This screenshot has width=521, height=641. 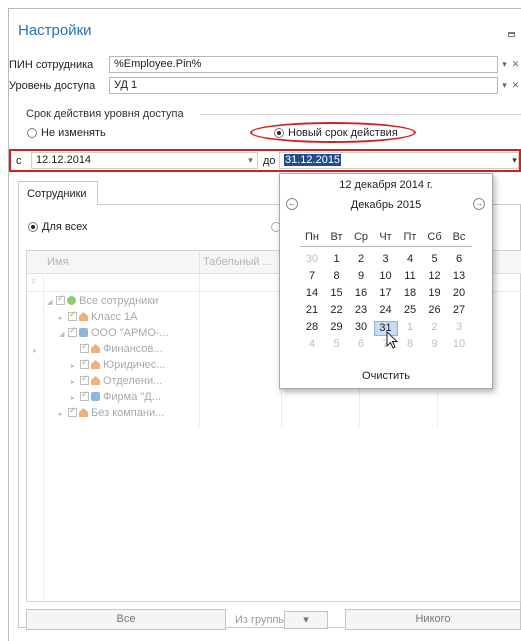 I want to click on next-month-icon: →, so click(x=479, y=204).